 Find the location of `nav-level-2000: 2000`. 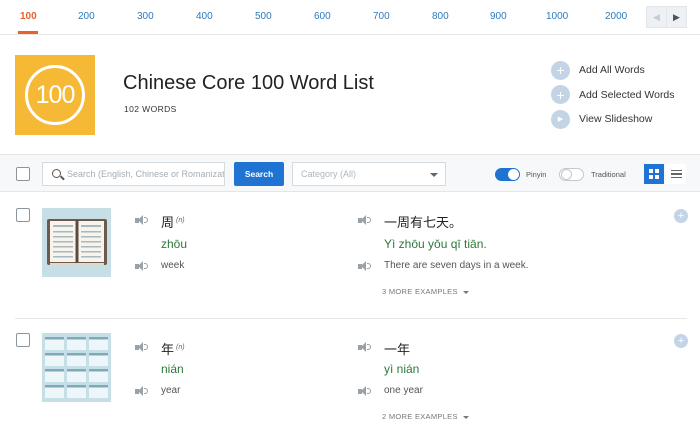

nav-level-2000: 2000 is located at coordinates (616, 16).